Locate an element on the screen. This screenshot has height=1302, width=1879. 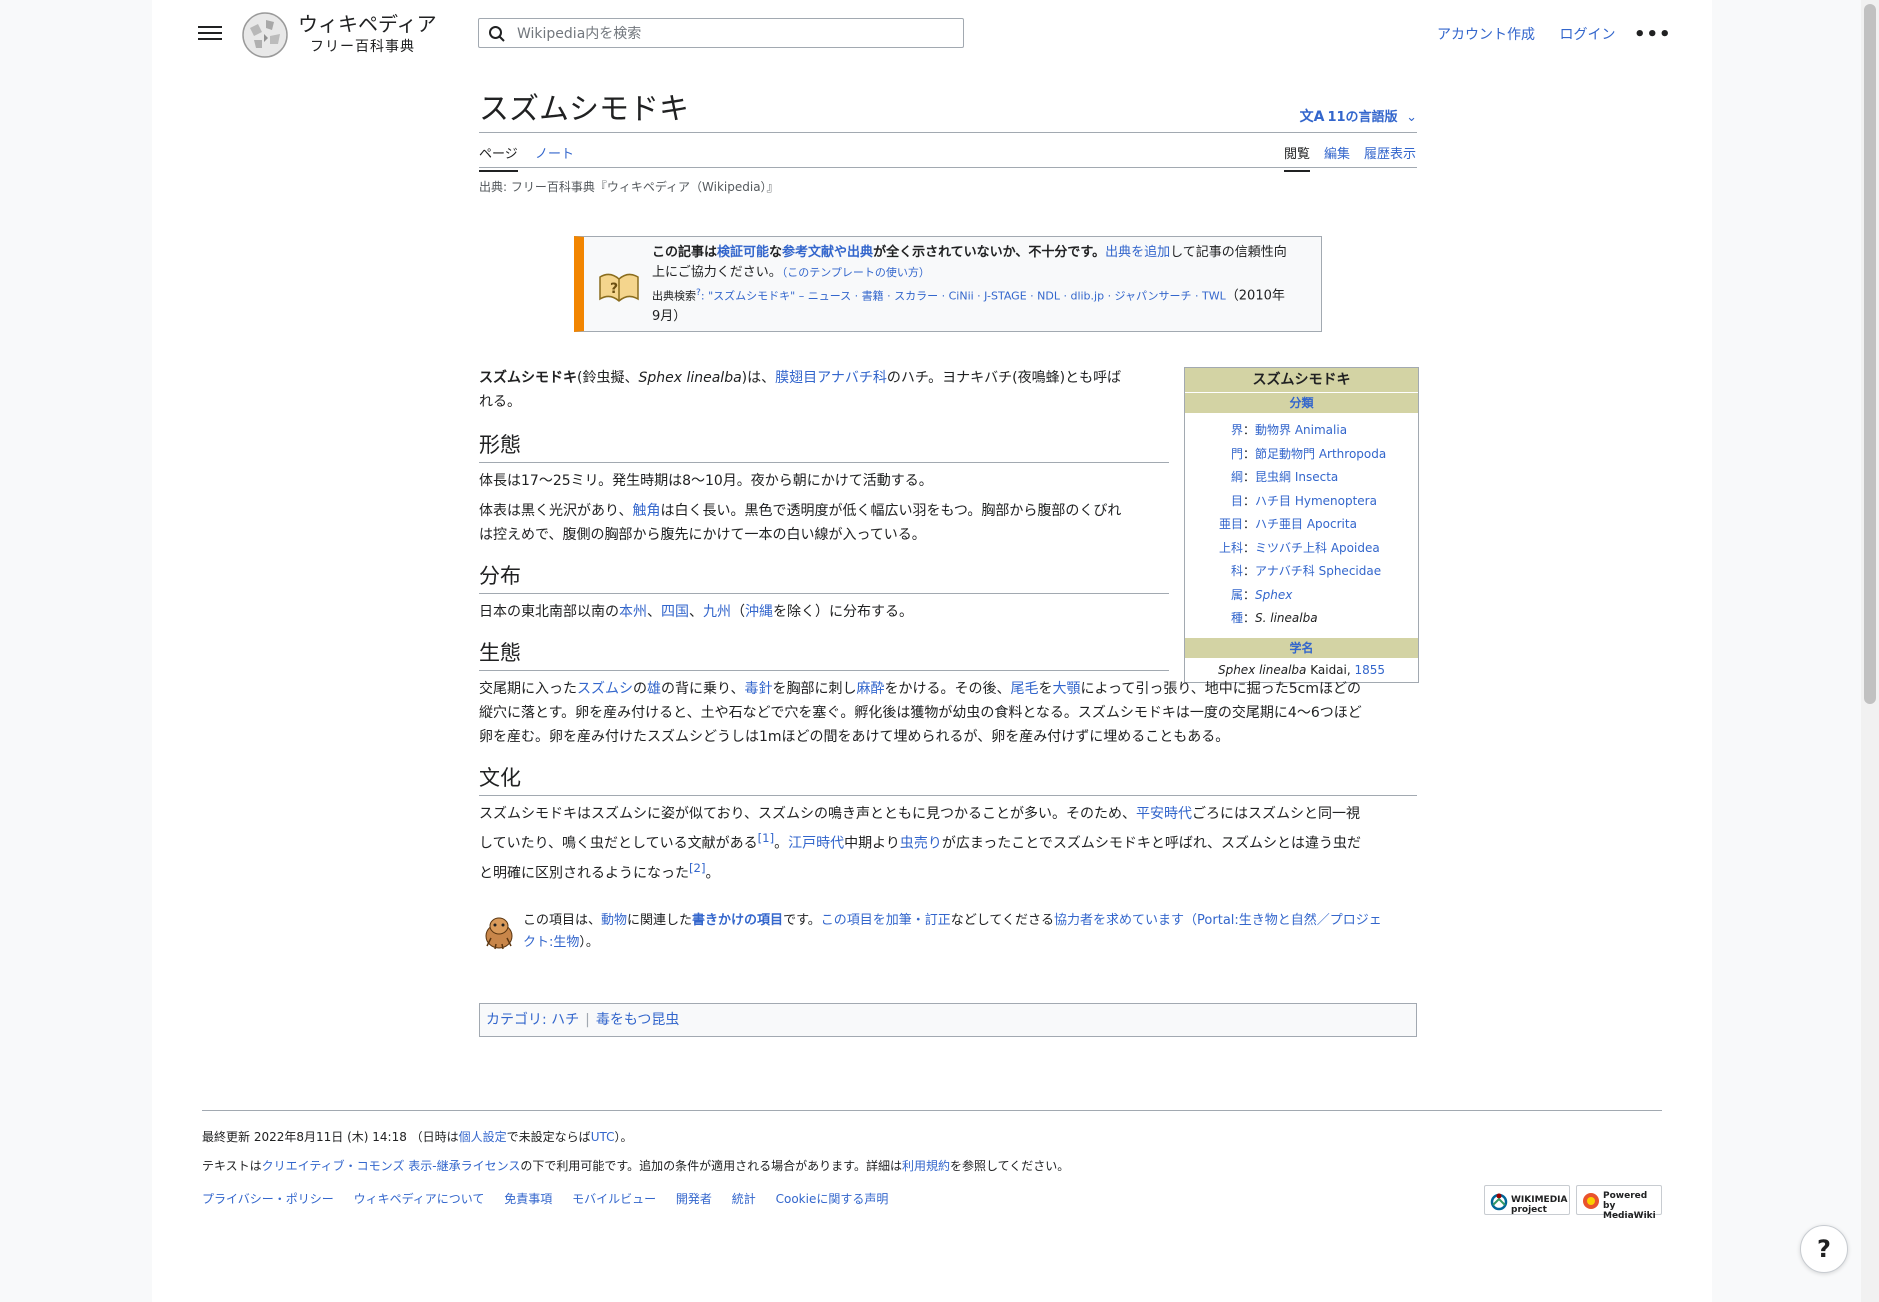
cerci-link: 尾毛 is located at coordinates (1024, 689).